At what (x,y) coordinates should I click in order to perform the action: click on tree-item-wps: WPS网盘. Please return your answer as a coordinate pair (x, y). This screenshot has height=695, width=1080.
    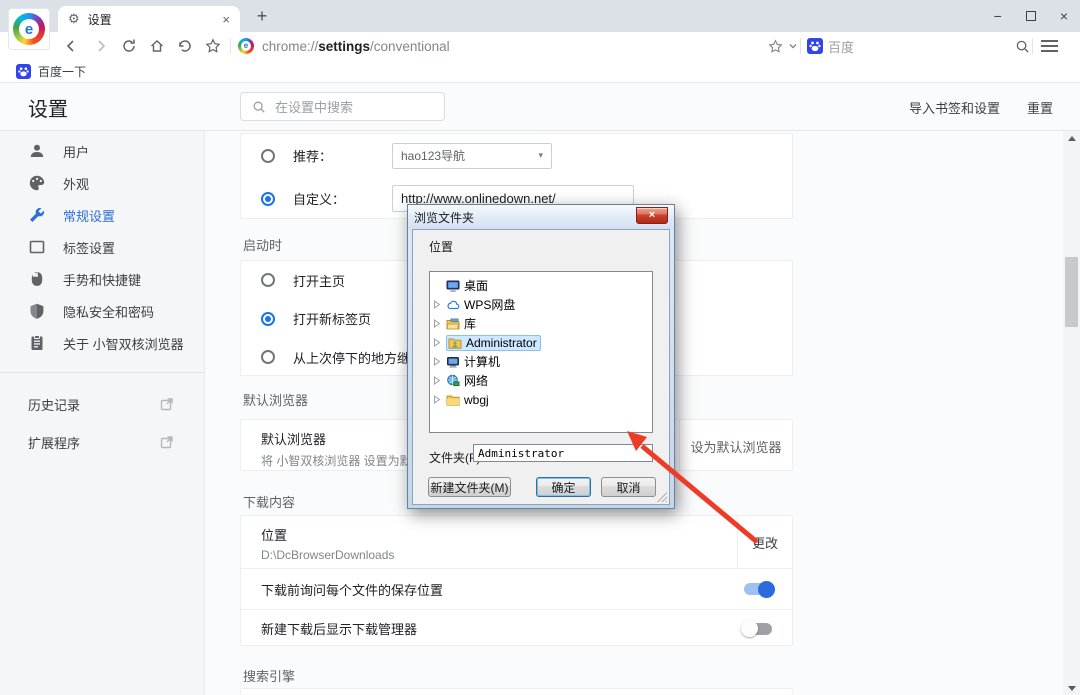
    Looking at the image, I should click on (541, 304).